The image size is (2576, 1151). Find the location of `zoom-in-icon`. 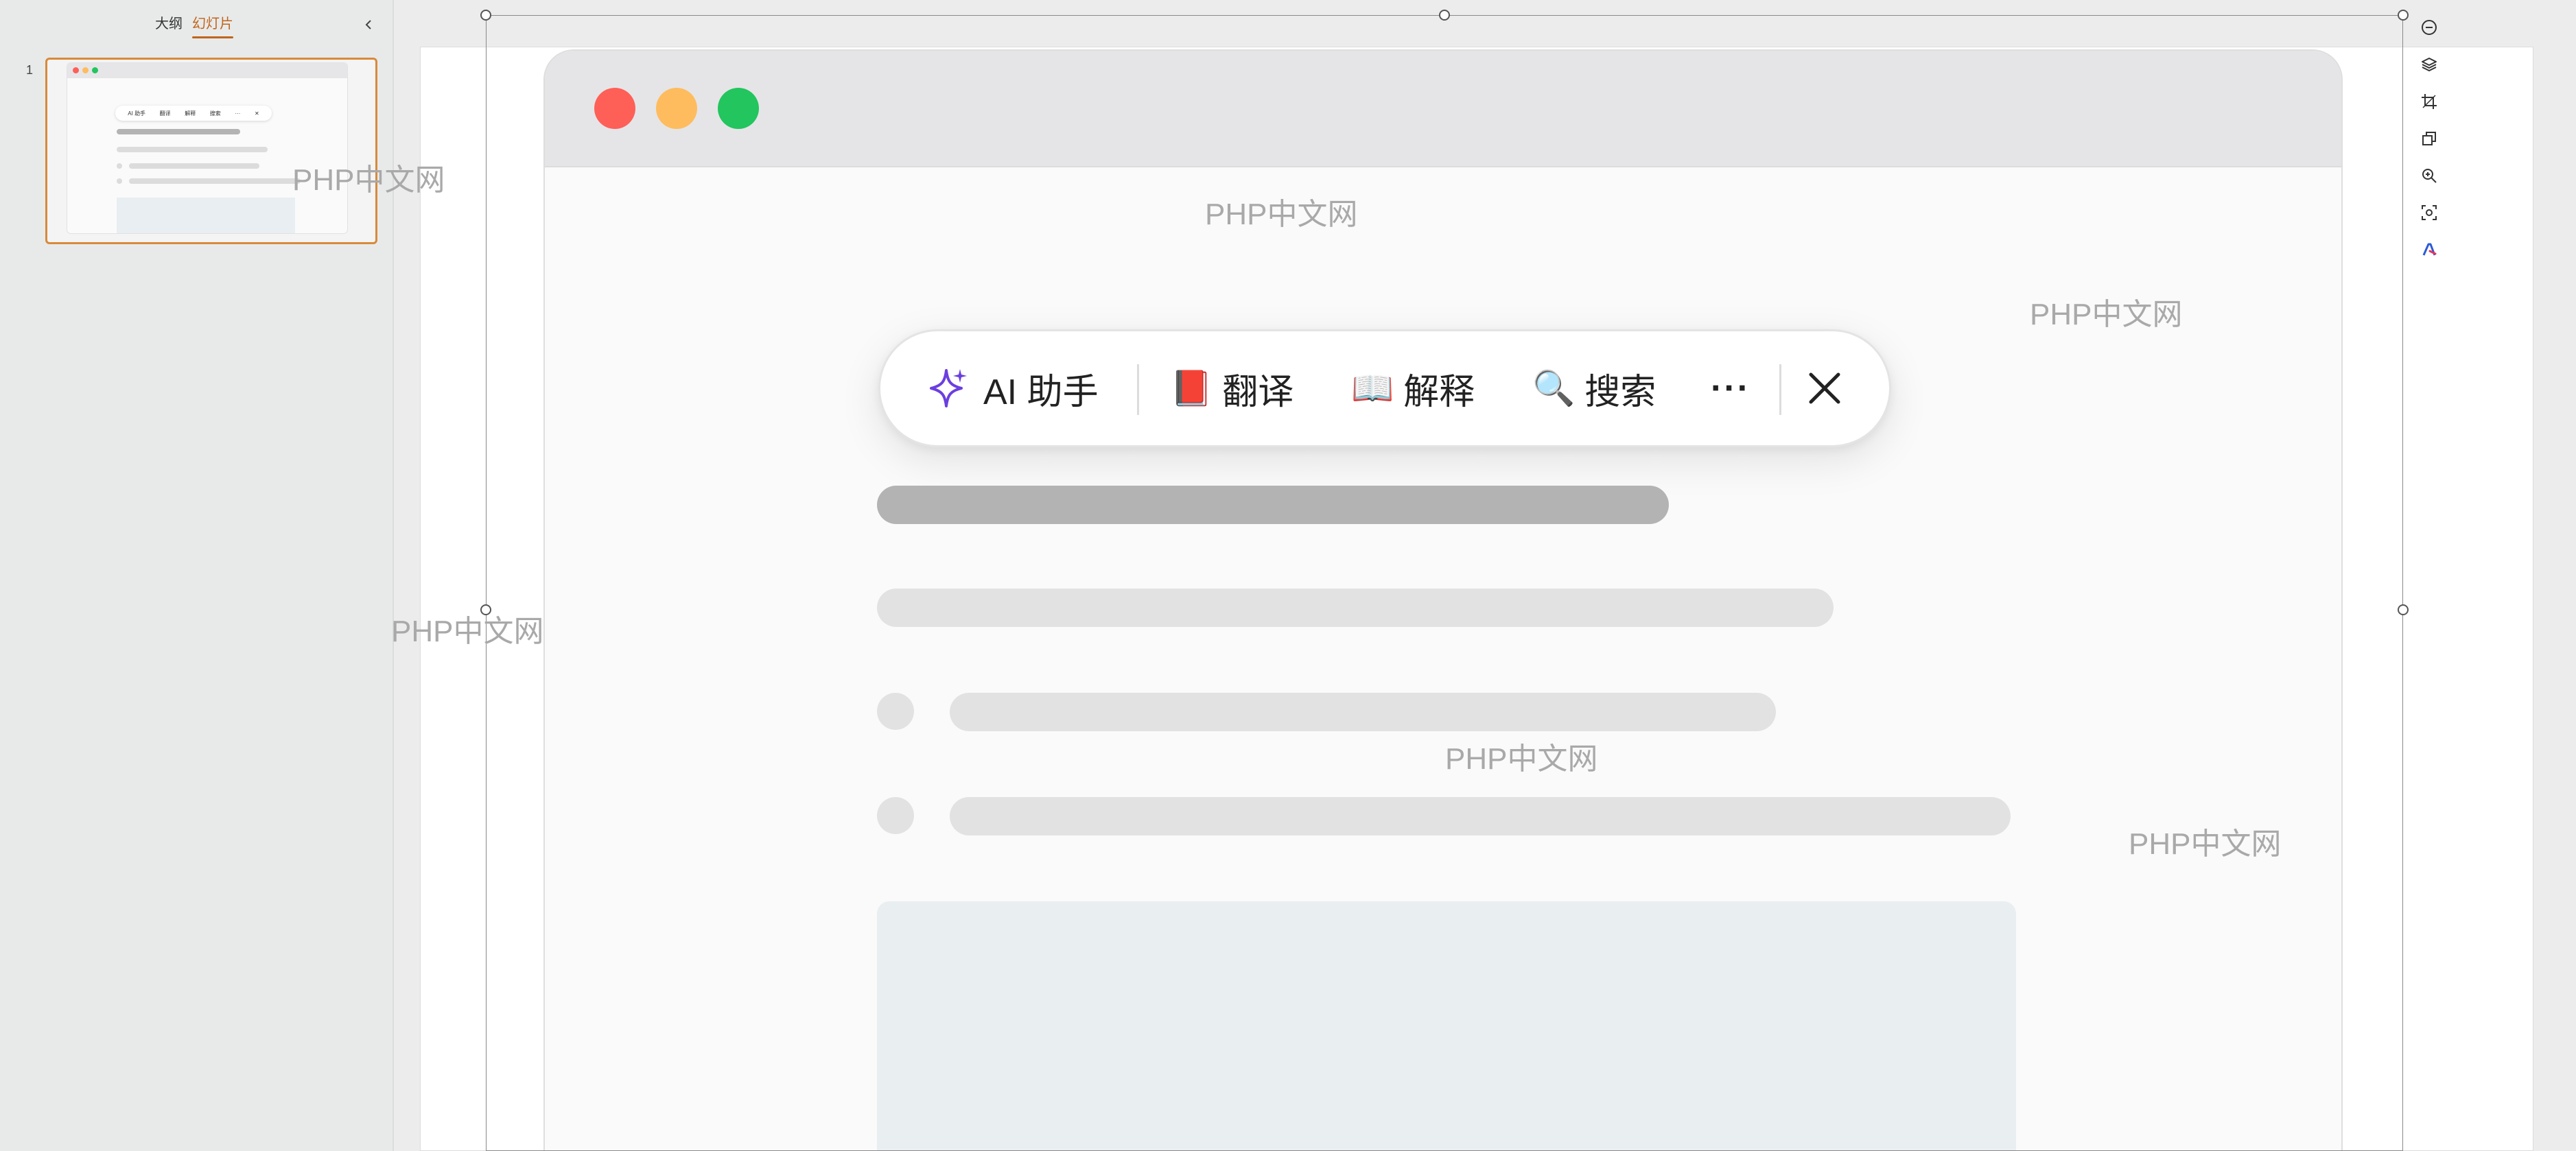

zoom-in-icon is located at coordinates (2429, 176).